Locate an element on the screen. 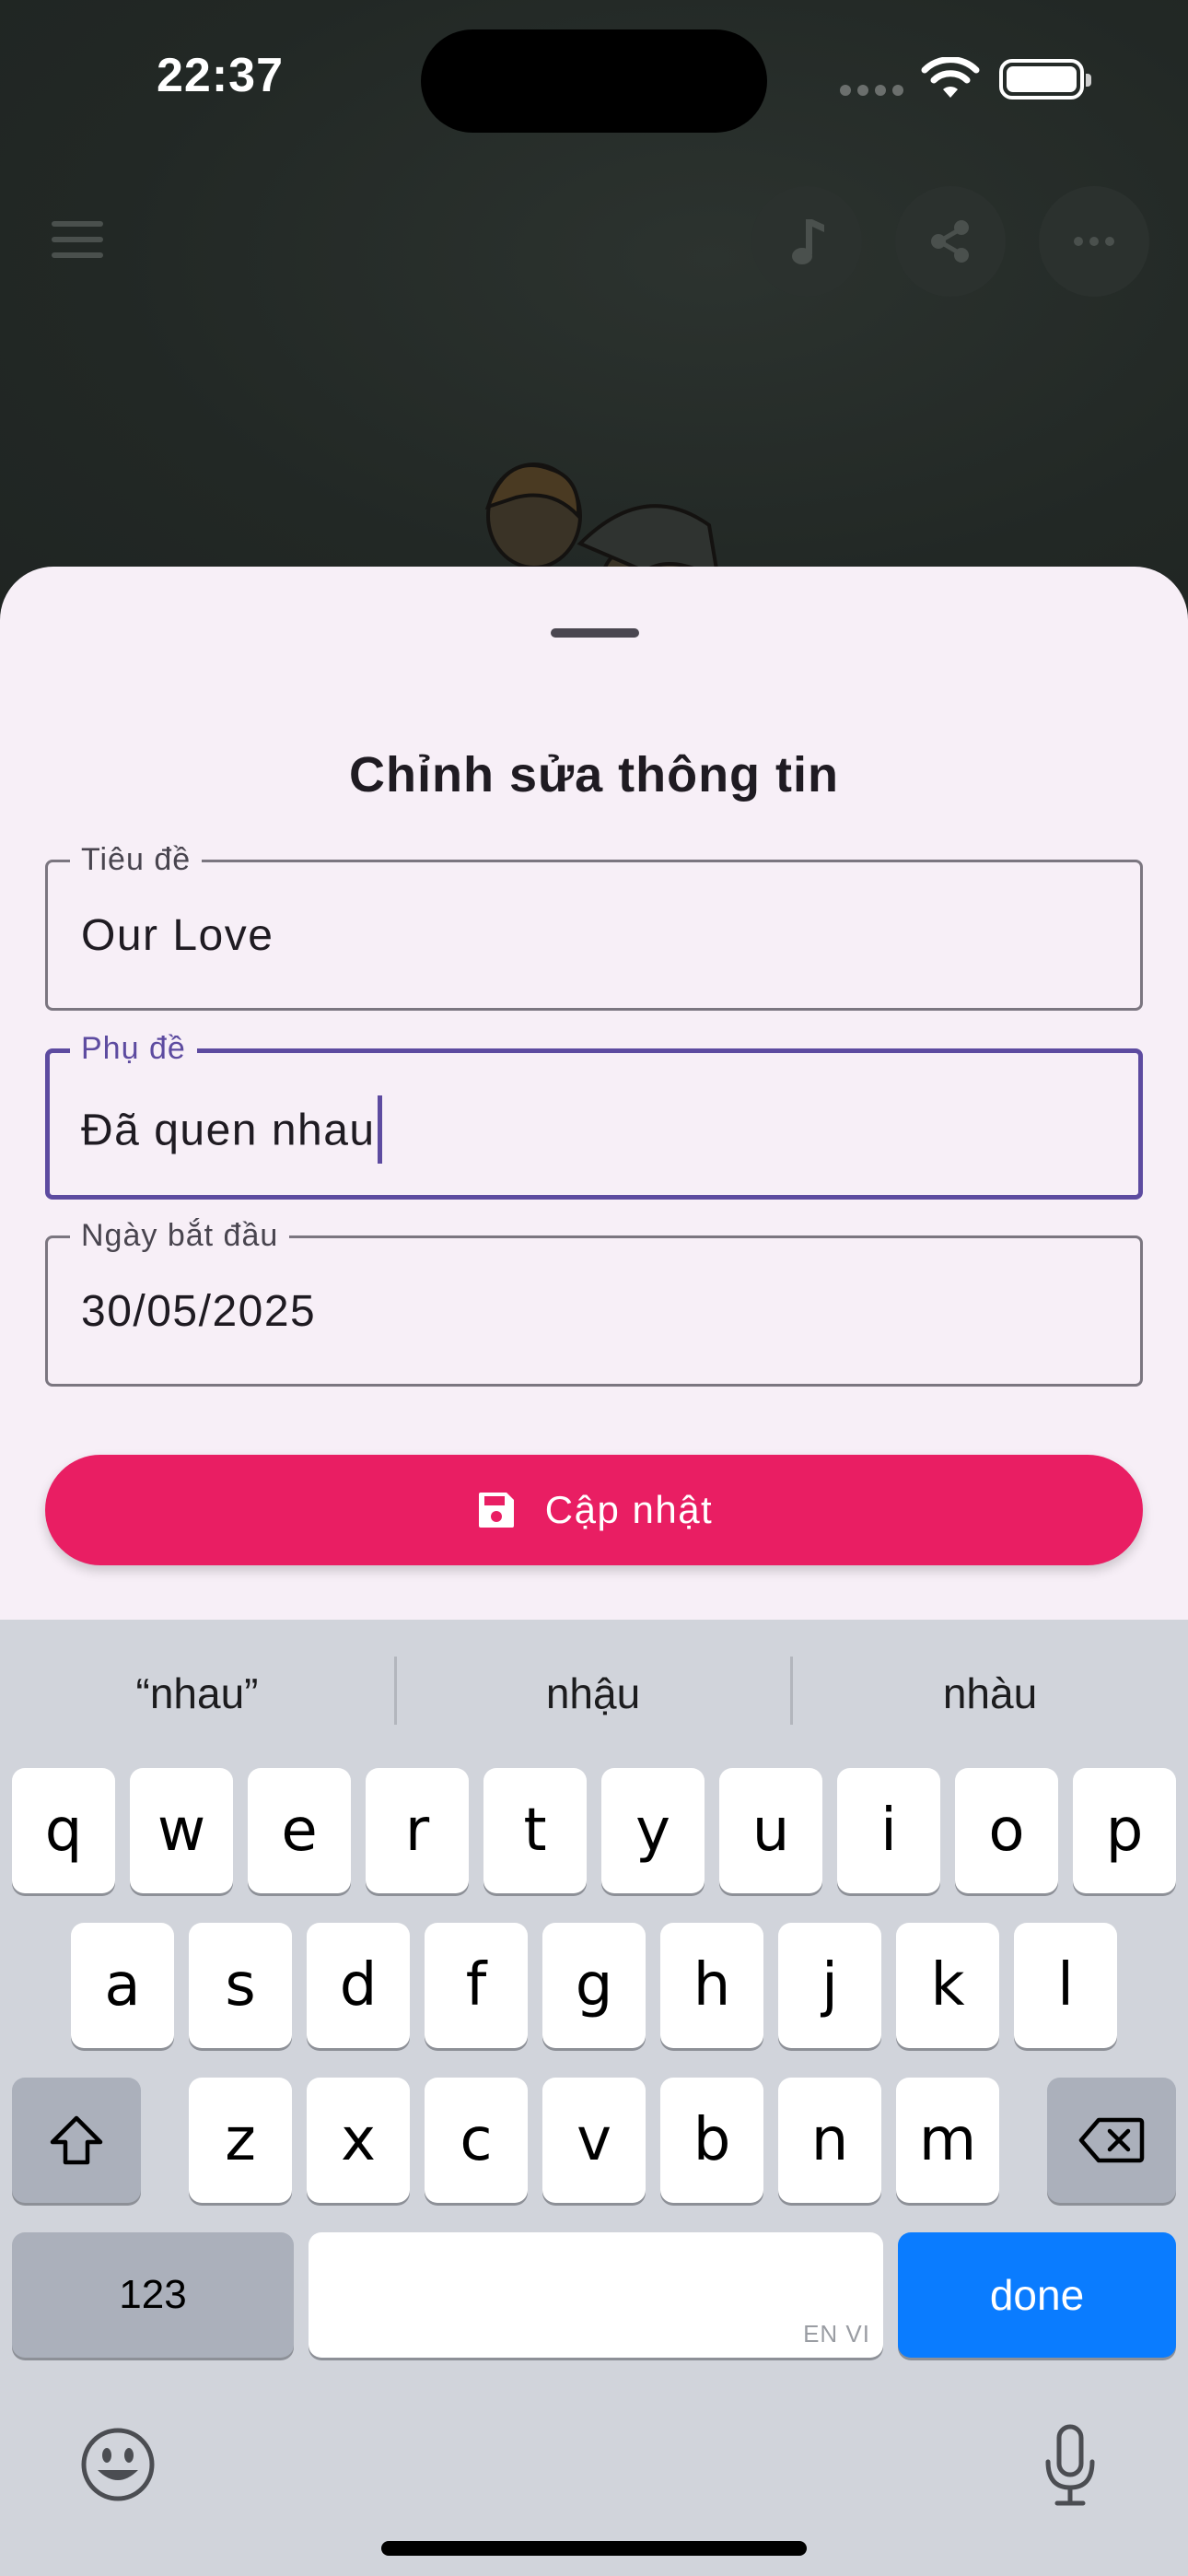 The height and width of the screenshot is (2576, 1188). subtitle-field-input: Đã quen nhau is located at coordinates (231, 1131).